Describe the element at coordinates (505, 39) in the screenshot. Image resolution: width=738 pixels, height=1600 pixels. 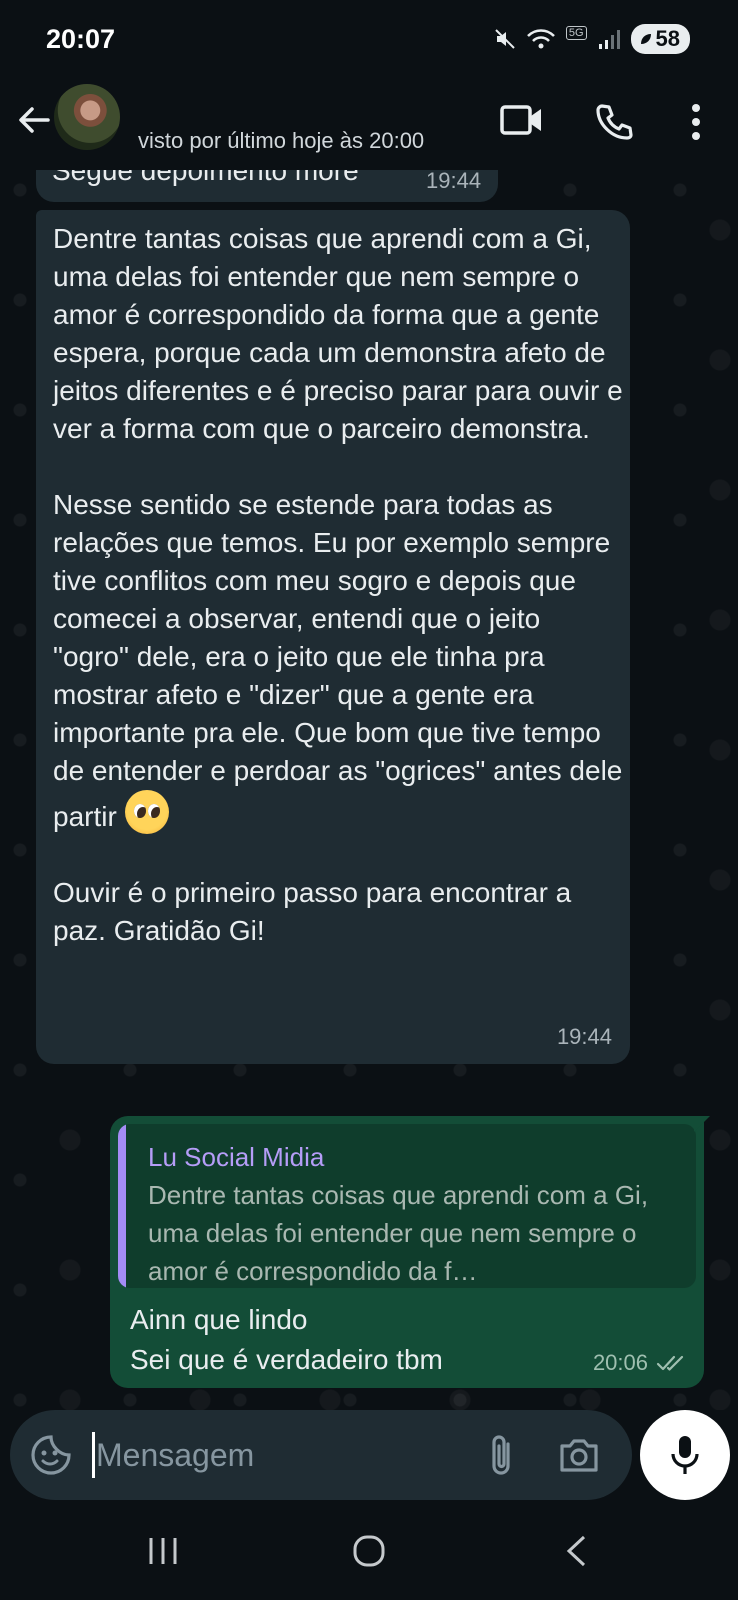
I see `mute-icon` at that location.